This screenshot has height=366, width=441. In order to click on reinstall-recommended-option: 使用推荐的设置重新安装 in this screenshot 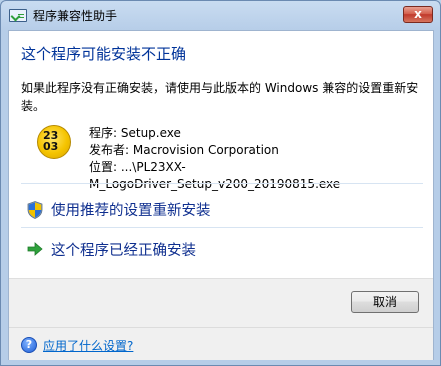, I will do `click(222, 209)`.